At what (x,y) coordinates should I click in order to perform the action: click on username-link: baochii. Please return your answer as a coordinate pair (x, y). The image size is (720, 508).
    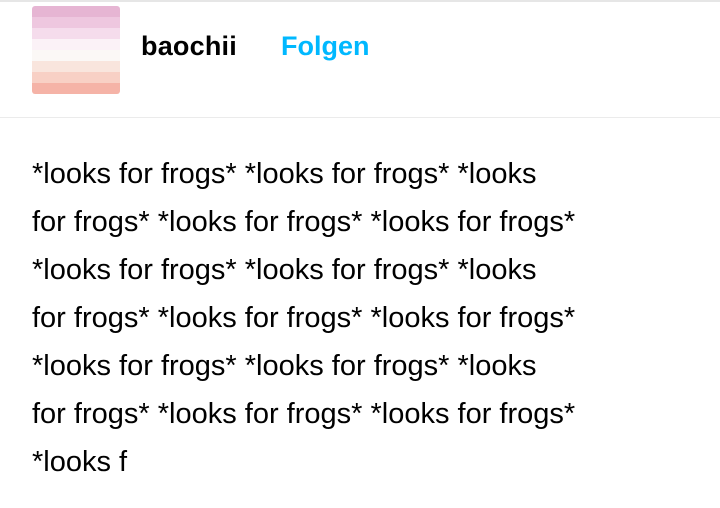
    Looking at the image, I should click on (189, 46).